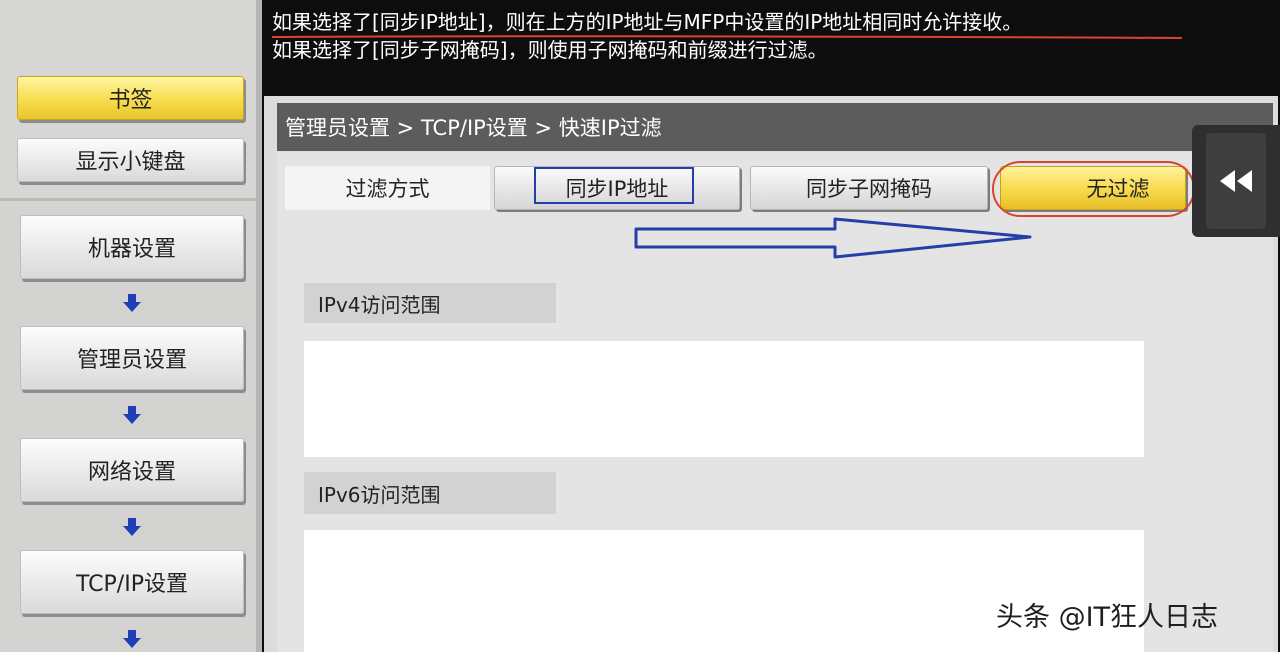 The height and width of the screenshot is (652, 1280). Describe the element at coordinates (130, 160) in the screenshot. I see `show-keypad-button: 显示小键盘` at that location.